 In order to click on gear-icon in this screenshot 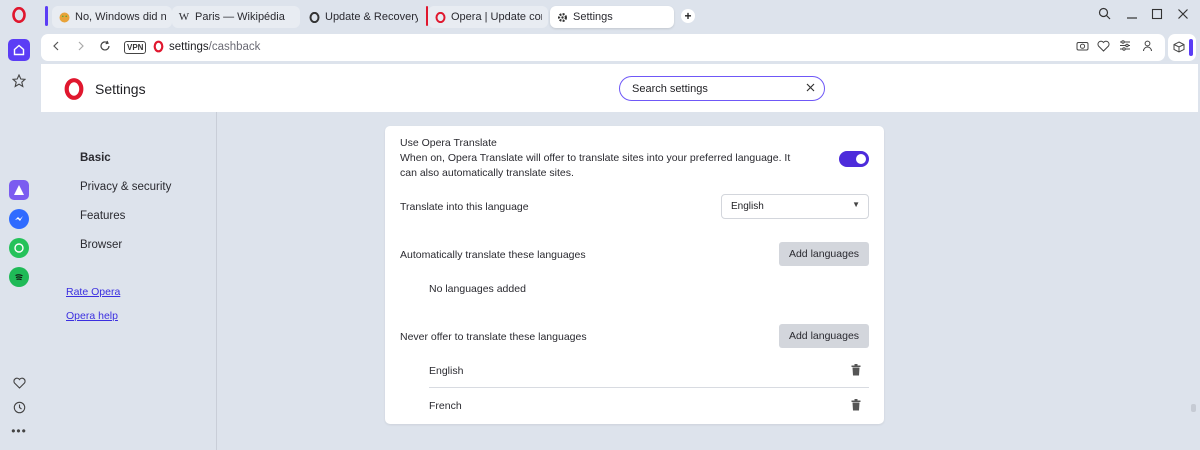, I will do `click(562, 17)`.